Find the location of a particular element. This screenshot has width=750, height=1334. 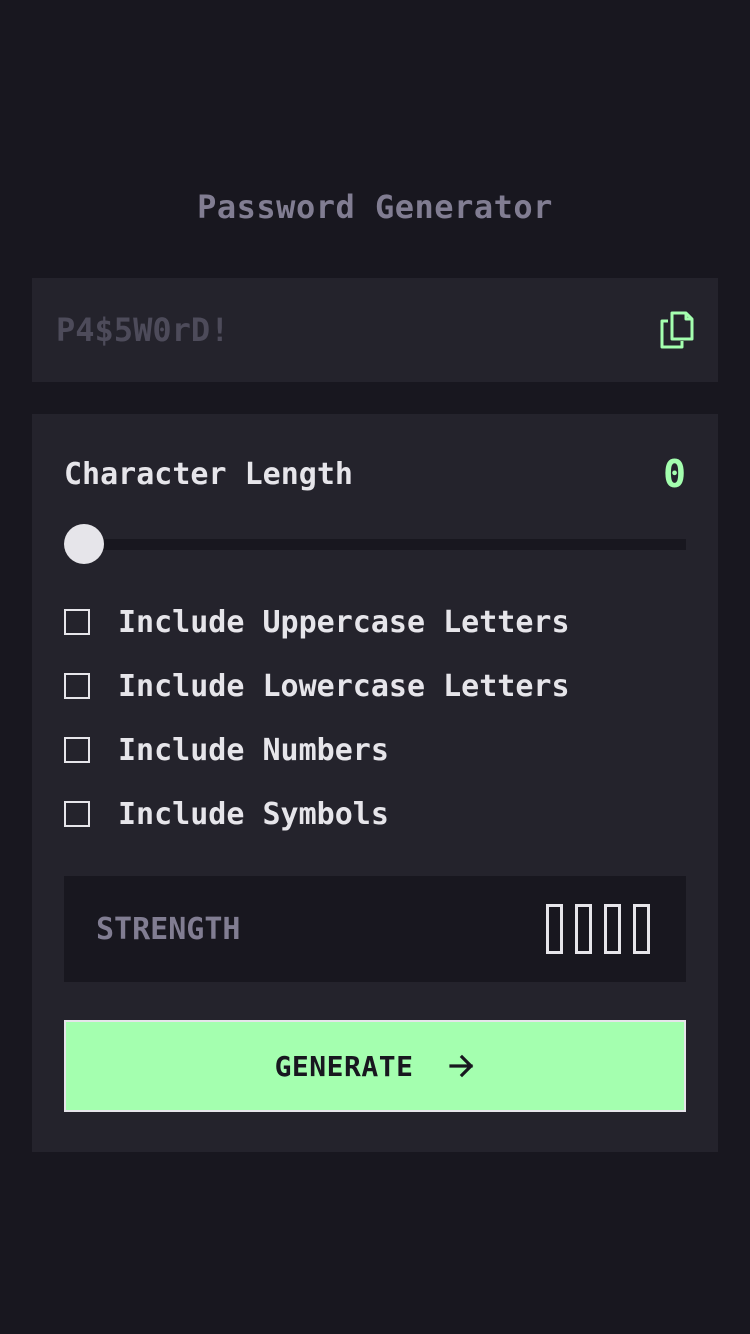

password-output: P4$5W0rD! is located at coordinates (375, 330).